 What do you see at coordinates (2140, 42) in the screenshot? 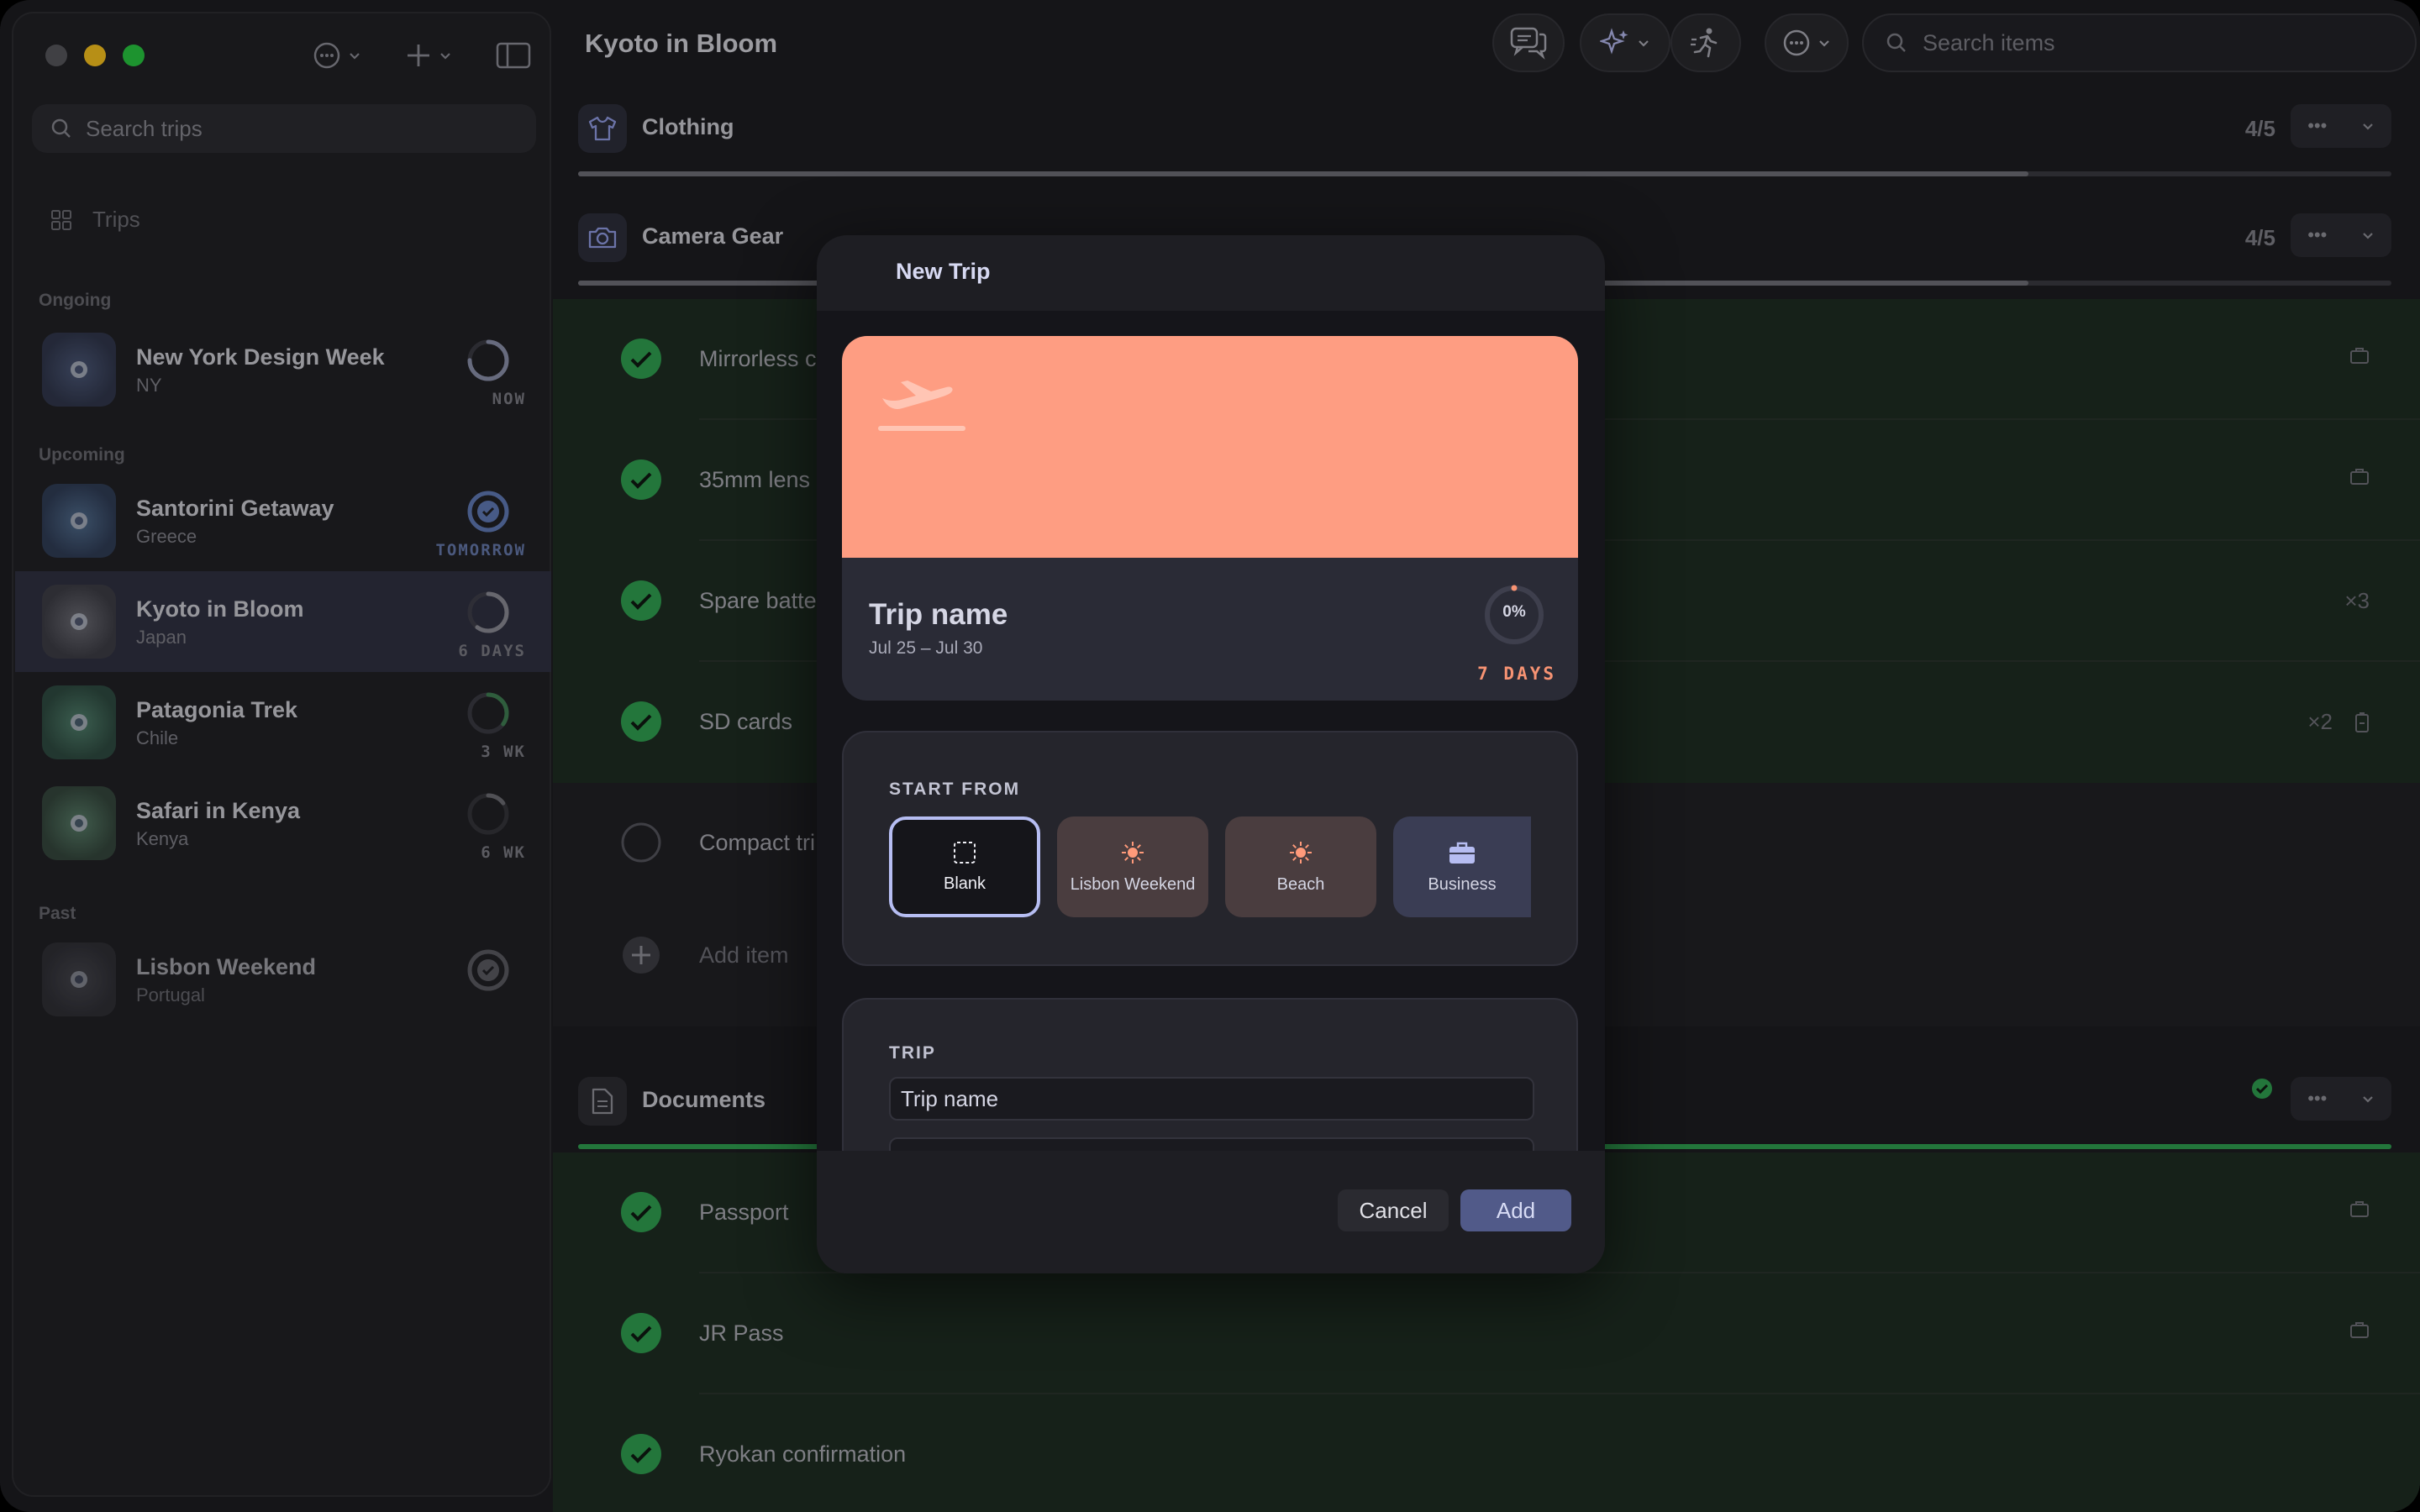
I see `item-search-input: Search items` at bounding box center [2140, 42].